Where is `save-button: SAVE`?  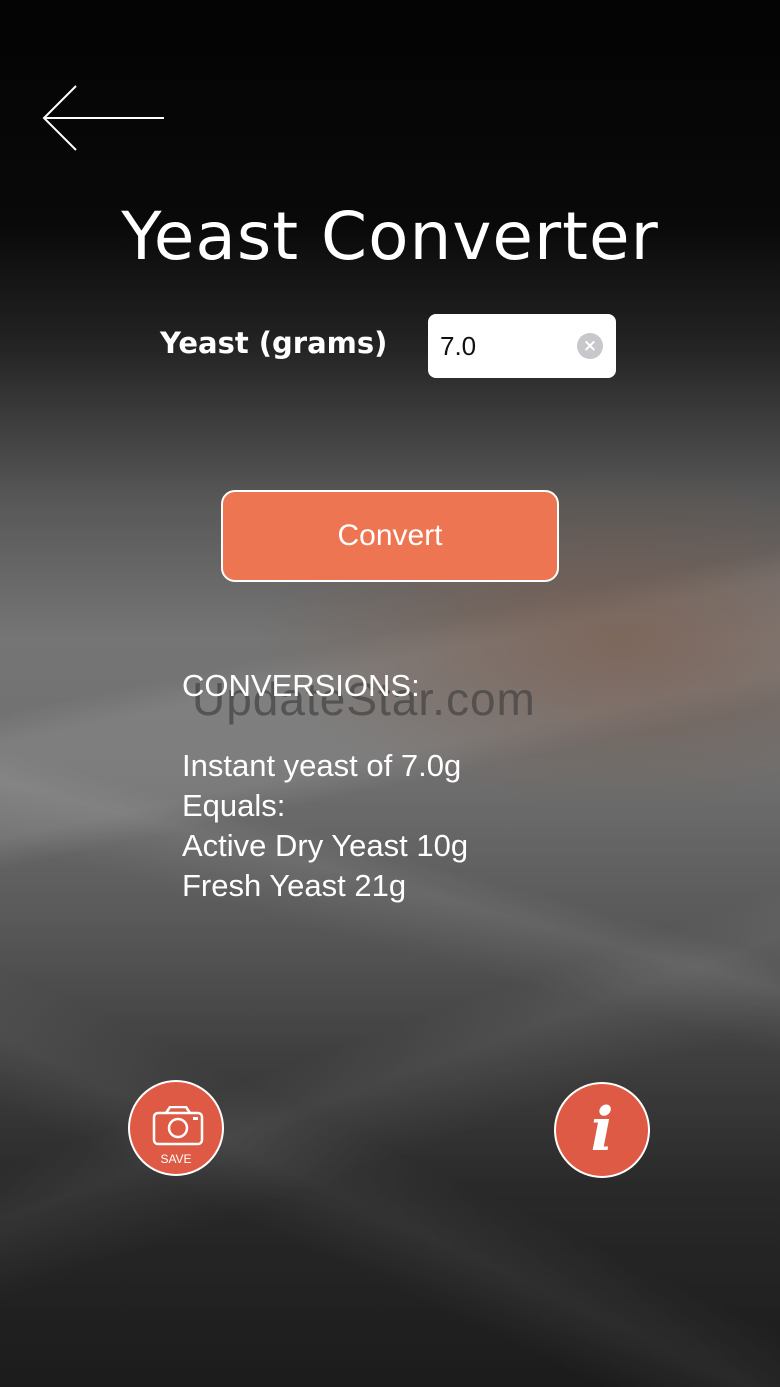 save-button: SAVE is located at coordinates (176, 1128).